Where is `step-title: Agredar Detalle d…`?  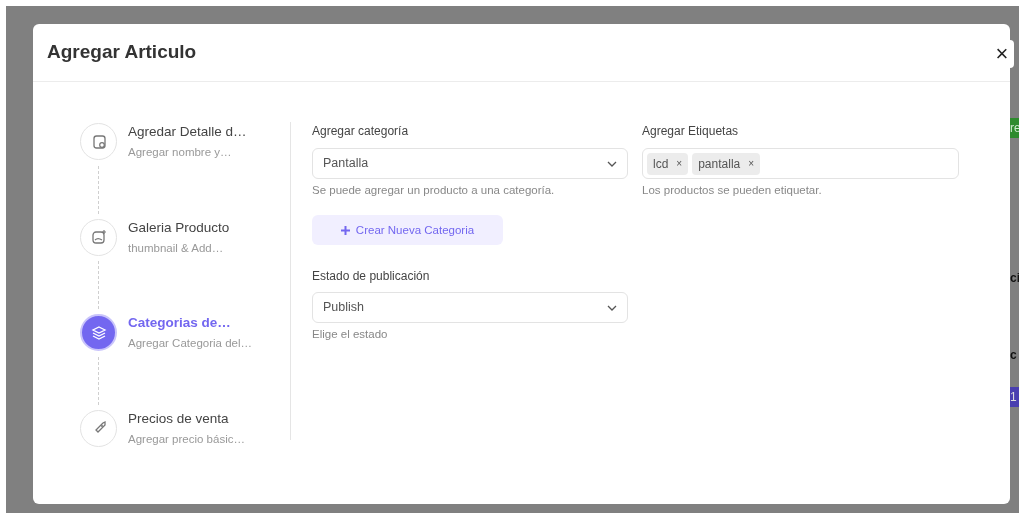
step-title: Agredar Detalle d… is located at coordinates (187, 132).